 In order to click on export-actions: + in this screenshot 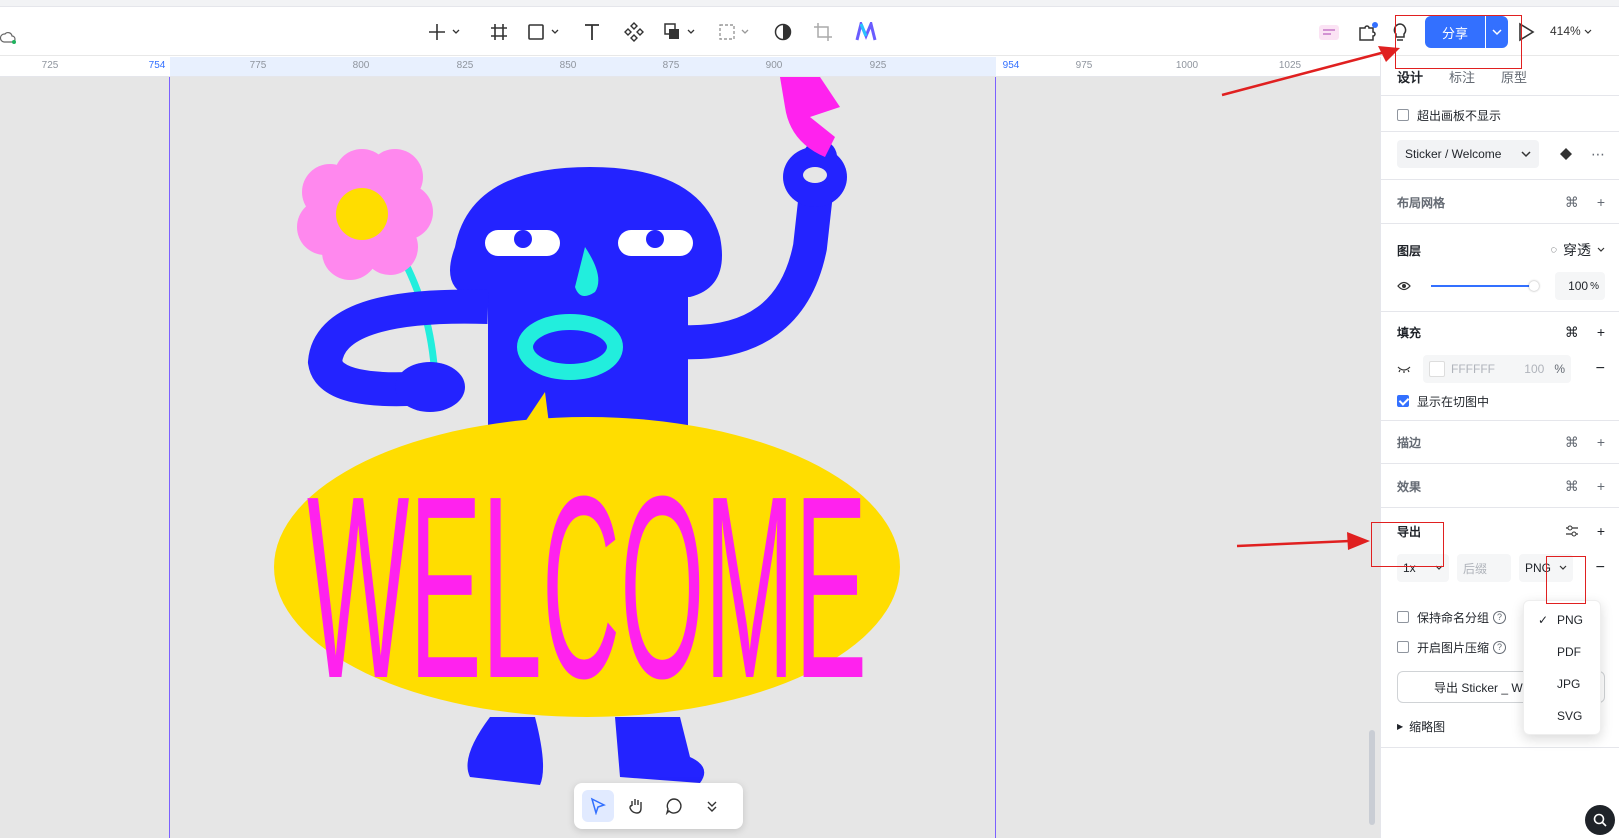, I will do `click(1585, 531)`.